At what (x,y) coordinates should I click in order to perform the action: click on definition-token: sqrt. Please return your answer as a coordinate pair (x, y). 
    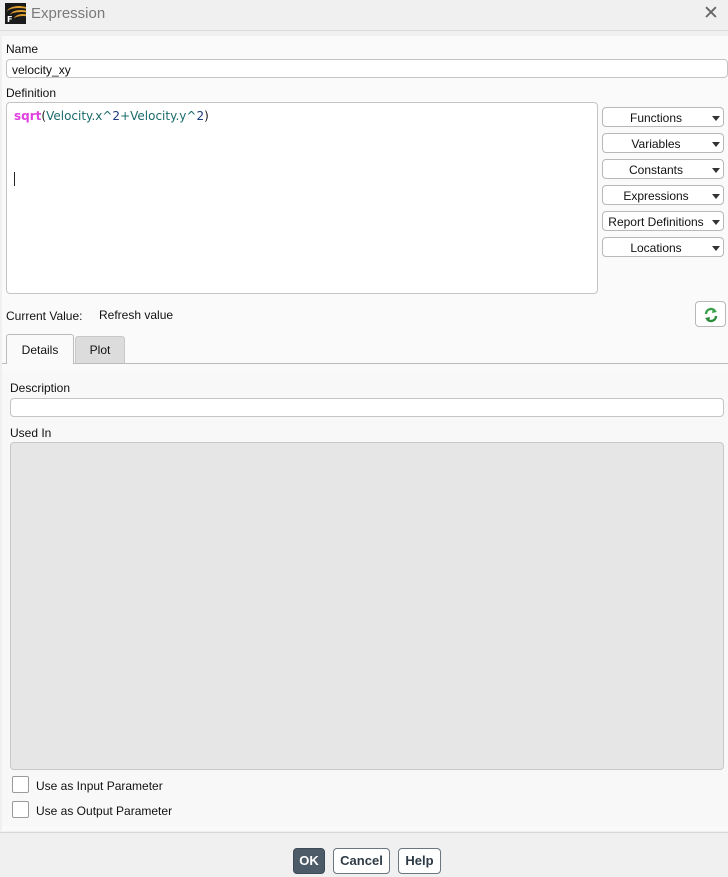
    Looking at the image, I should click on (28, 116).